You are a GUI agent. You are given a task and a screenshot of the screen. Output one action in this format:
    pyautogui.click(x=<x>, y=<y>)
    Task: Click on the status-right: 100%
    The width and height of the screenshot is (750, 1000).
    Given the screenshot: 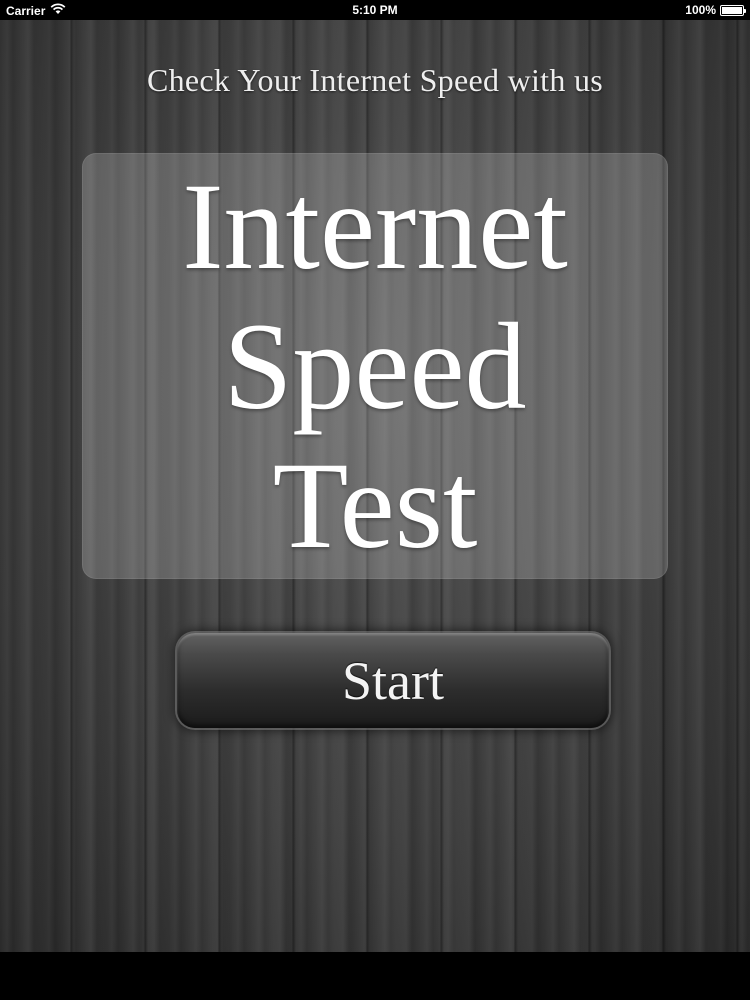 What is the action you would take?
    pyautogui.click(x=715, y=10)
    